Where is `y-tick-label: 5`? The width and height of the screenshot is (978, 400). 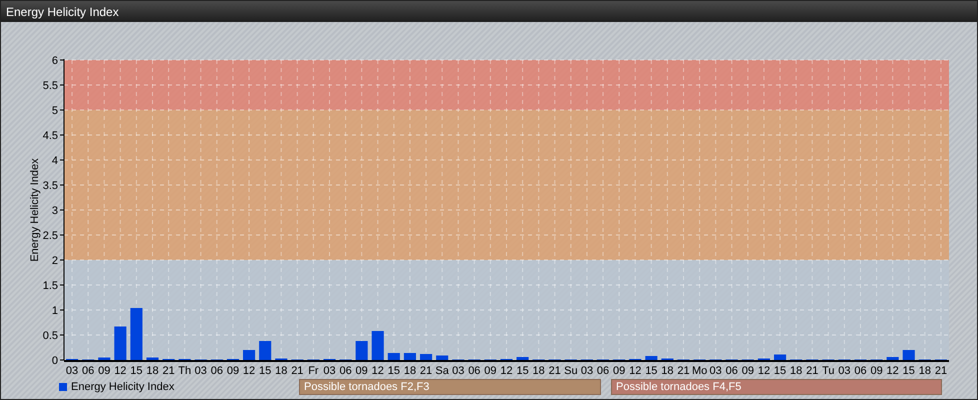 y-tick-label: 5 is located at coordinates (55, 111).